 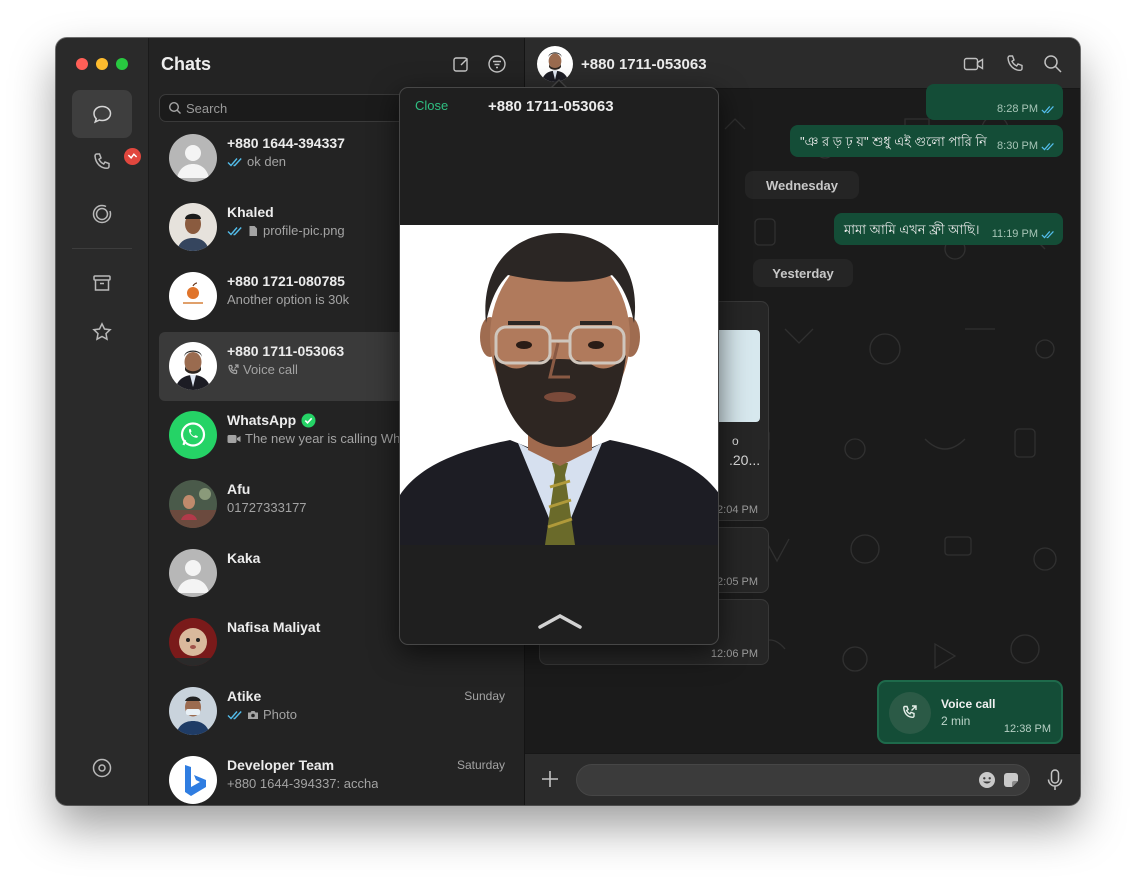 I want to click on chat-preview: Voice call, so click(x=262, y=369).